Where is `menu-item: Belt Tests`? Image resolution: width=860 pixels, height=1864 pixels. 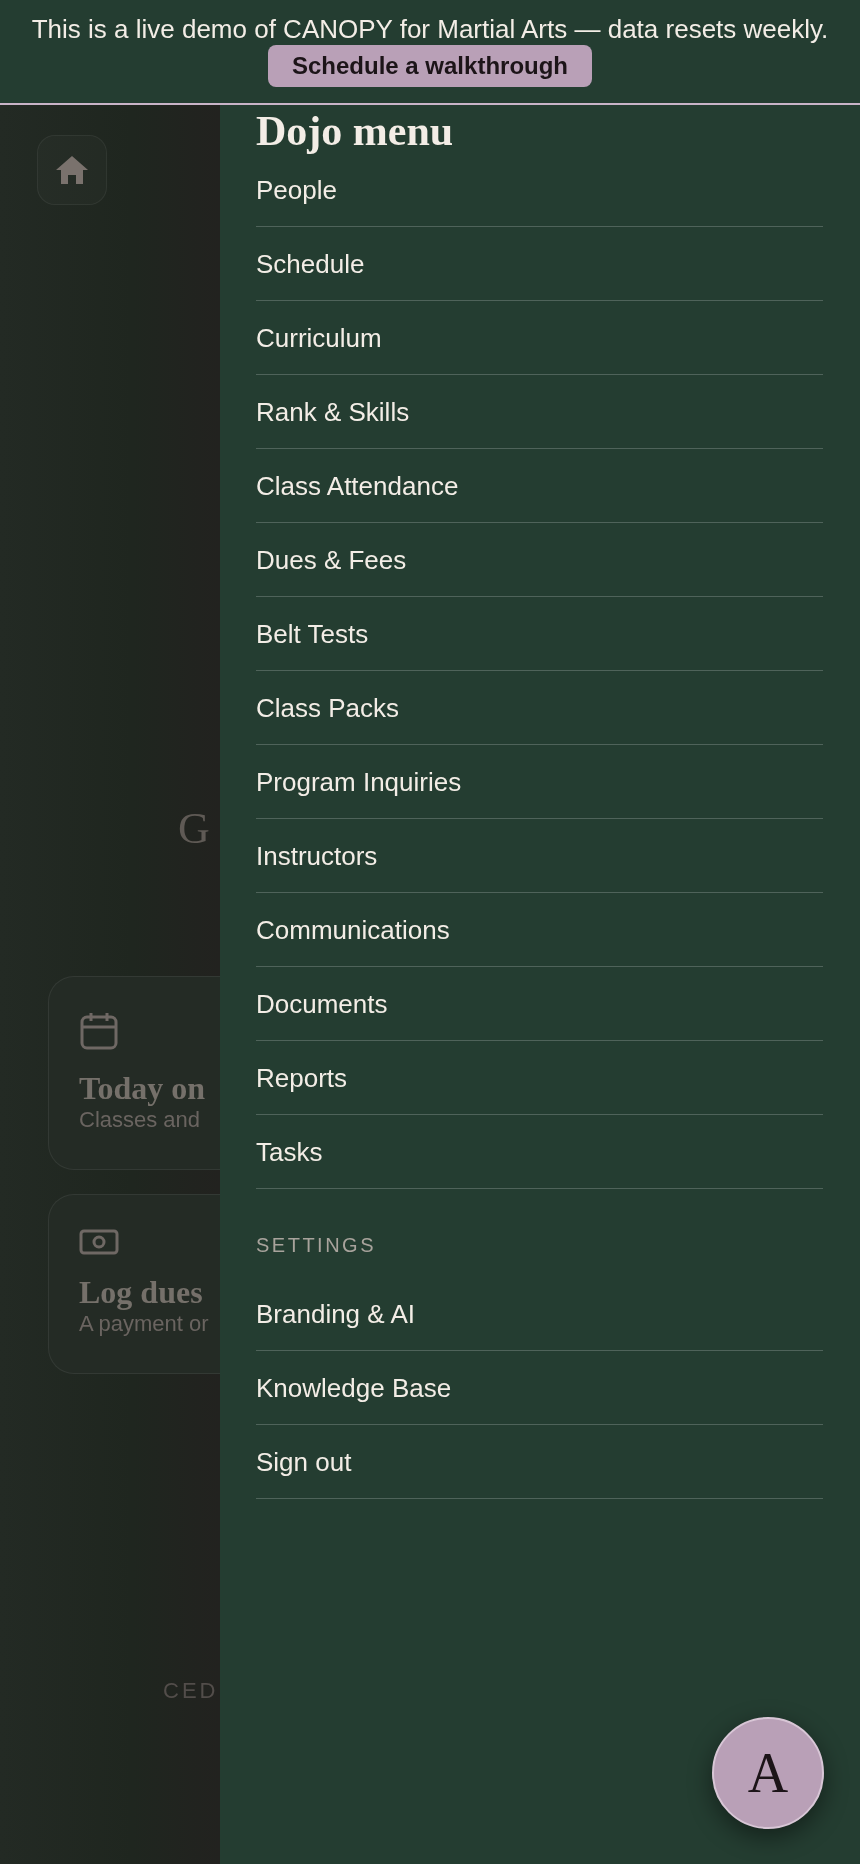 menu-item: Belt Tests is located at coordinates (539, 634).